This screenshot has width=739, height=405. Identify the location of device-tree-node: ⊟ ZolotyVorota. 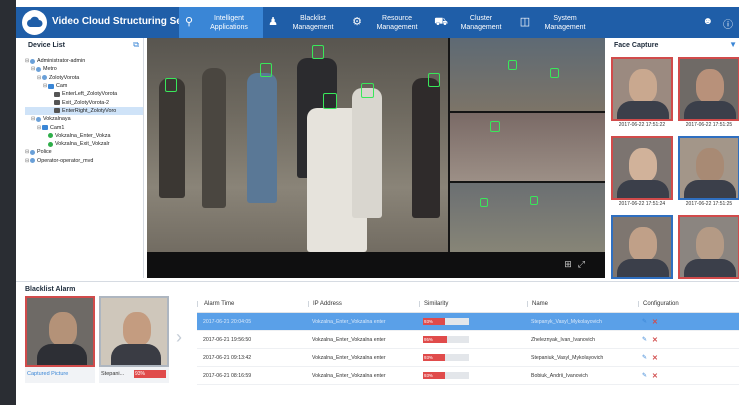
(84, 78).